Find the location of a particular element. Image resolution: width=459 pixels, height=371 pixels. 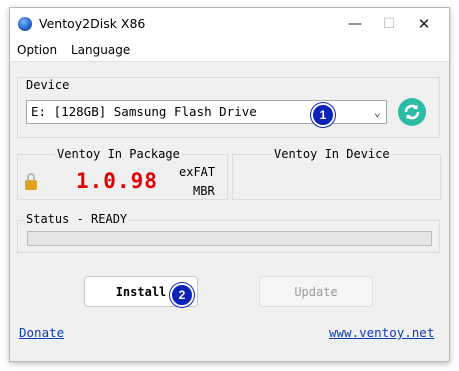

package-label: Ventoy In Package is located at coordinates (118, 154).